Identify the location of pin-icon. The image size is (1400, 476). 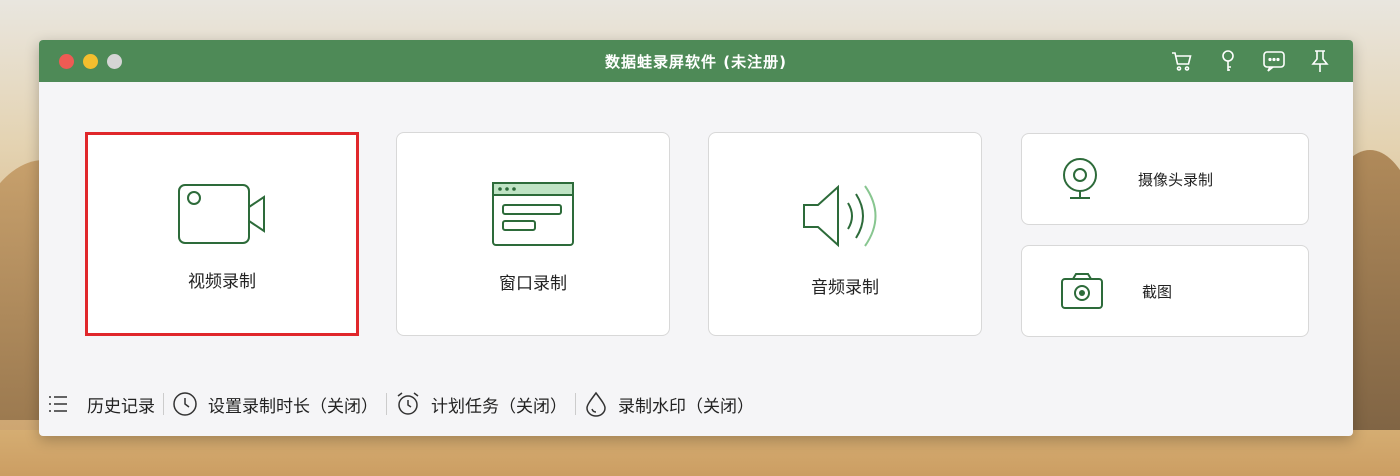
(1320, 61).